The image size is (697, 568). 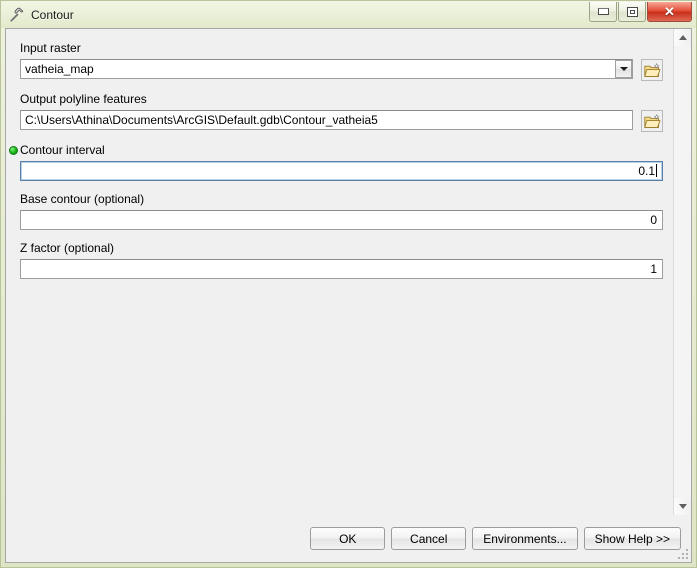 What do you see at coordinates (656, 170) in the screenshot?
I see `text-caret` at bounding box center [656, 170].